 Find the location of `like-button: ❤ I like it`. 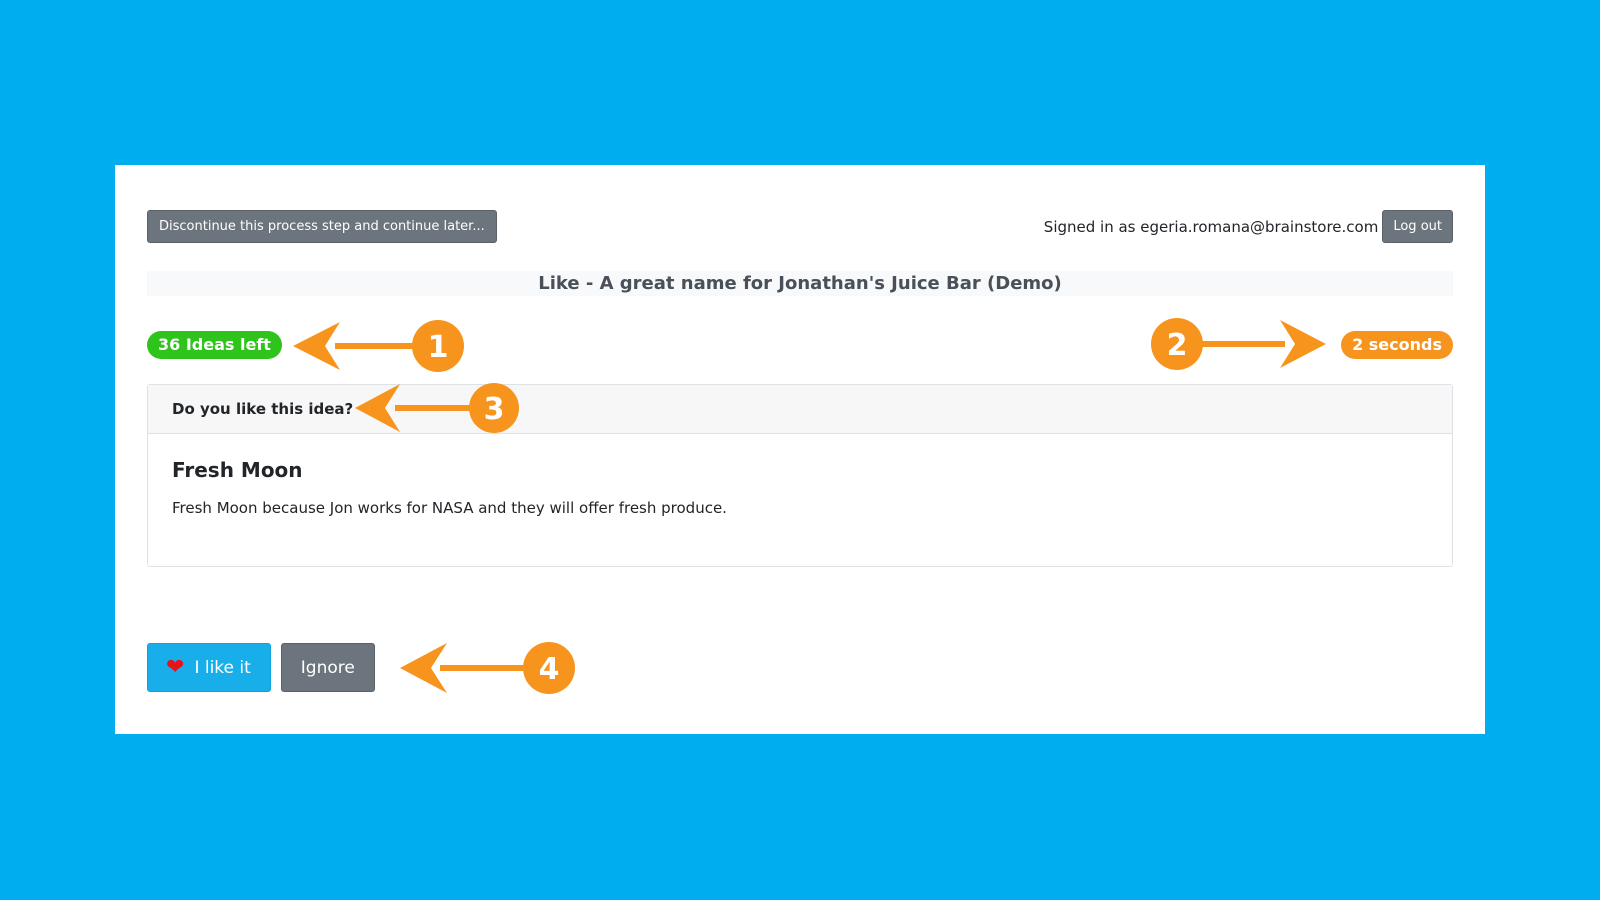

like-button: ❤ I like it is located at coordinates (209, 667).